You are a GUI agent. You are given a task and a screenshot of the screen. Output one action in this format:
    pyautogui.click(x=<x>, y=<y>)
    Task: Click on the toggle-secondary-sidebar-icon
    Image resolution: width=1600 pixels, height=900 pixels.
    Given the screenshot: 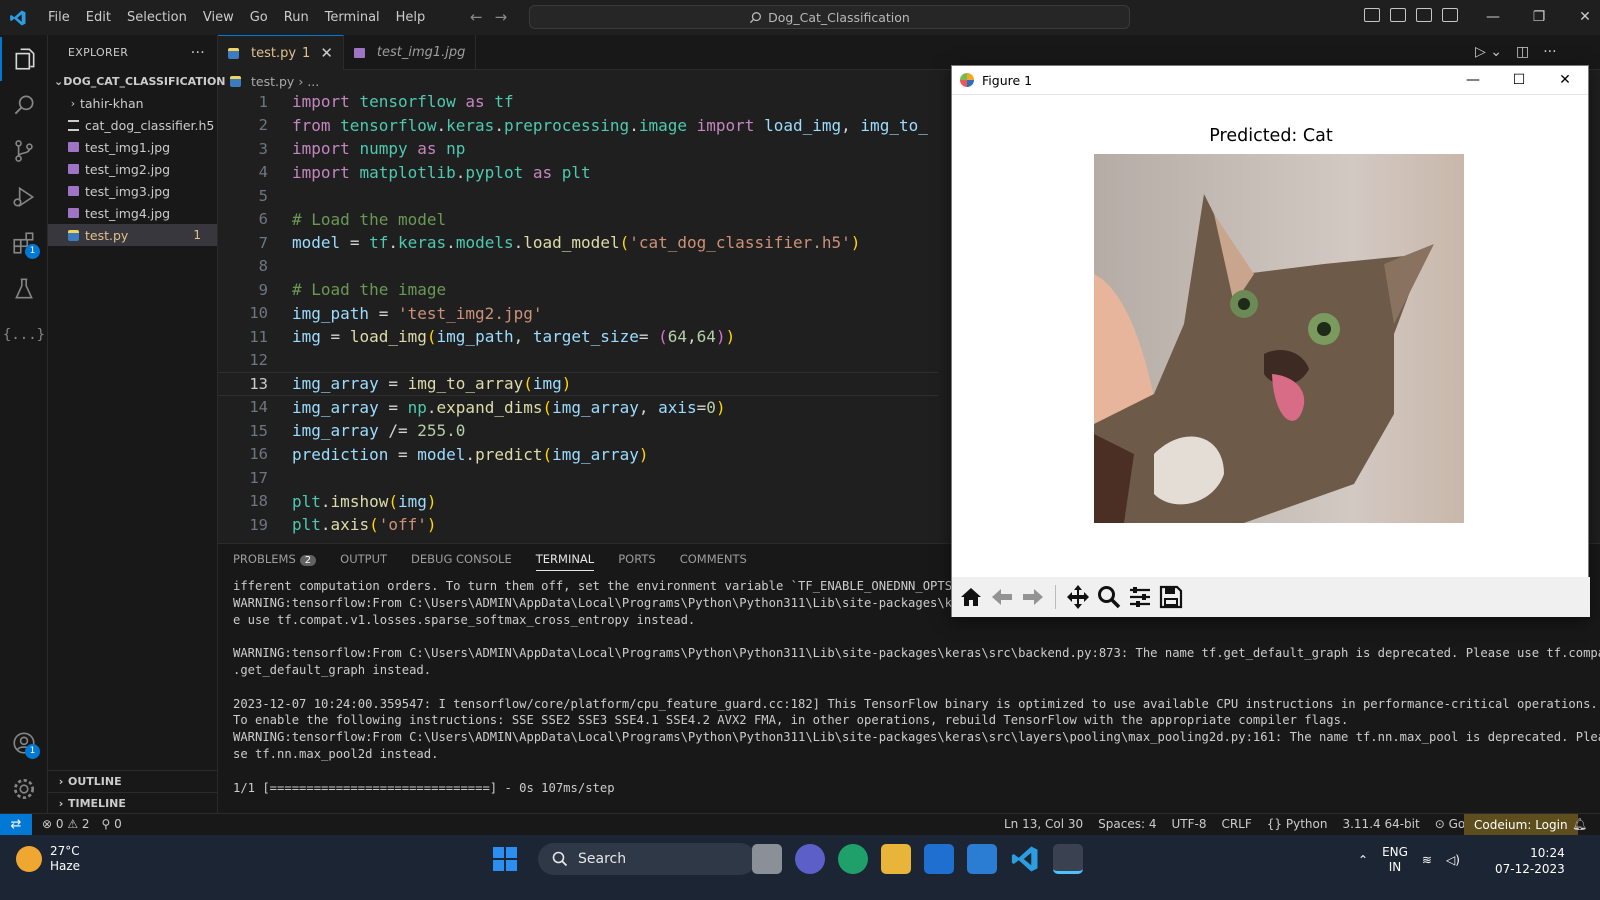 What is the action you would take?
    pyautogui.click(x=1424, y=15)
    